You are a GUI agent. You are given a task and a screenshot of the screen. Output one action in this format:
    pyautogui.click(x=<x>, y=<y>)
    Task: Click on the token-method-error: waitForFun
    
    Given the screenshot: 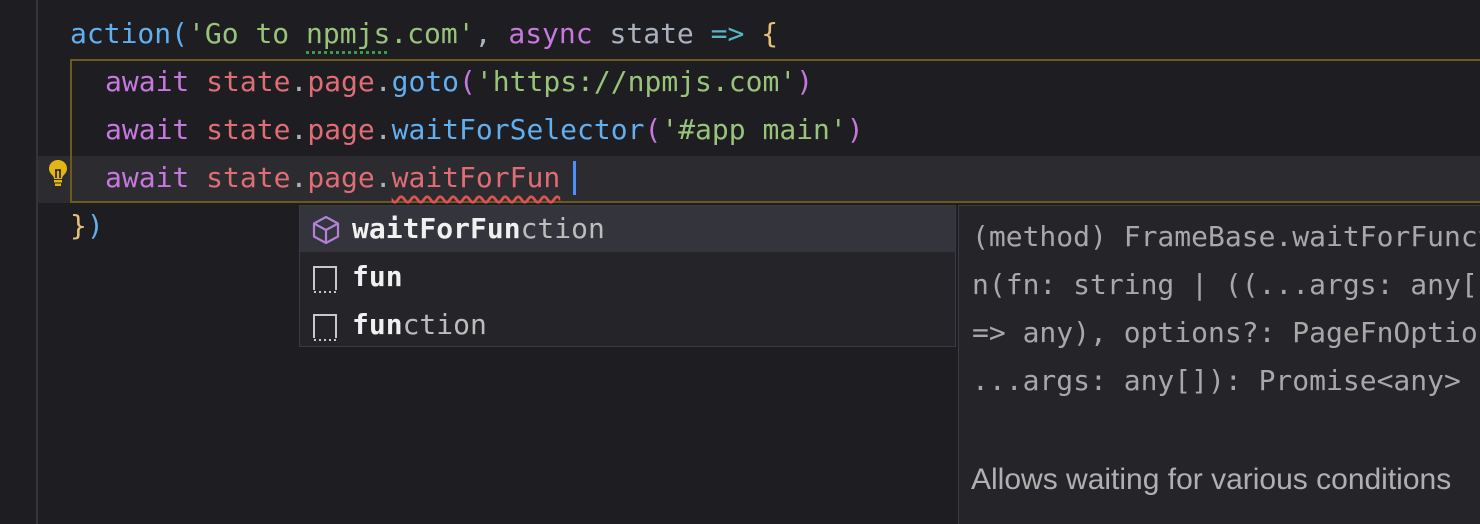 What is the action you would take?
    pyautogui.click(x=476, y=177)
    